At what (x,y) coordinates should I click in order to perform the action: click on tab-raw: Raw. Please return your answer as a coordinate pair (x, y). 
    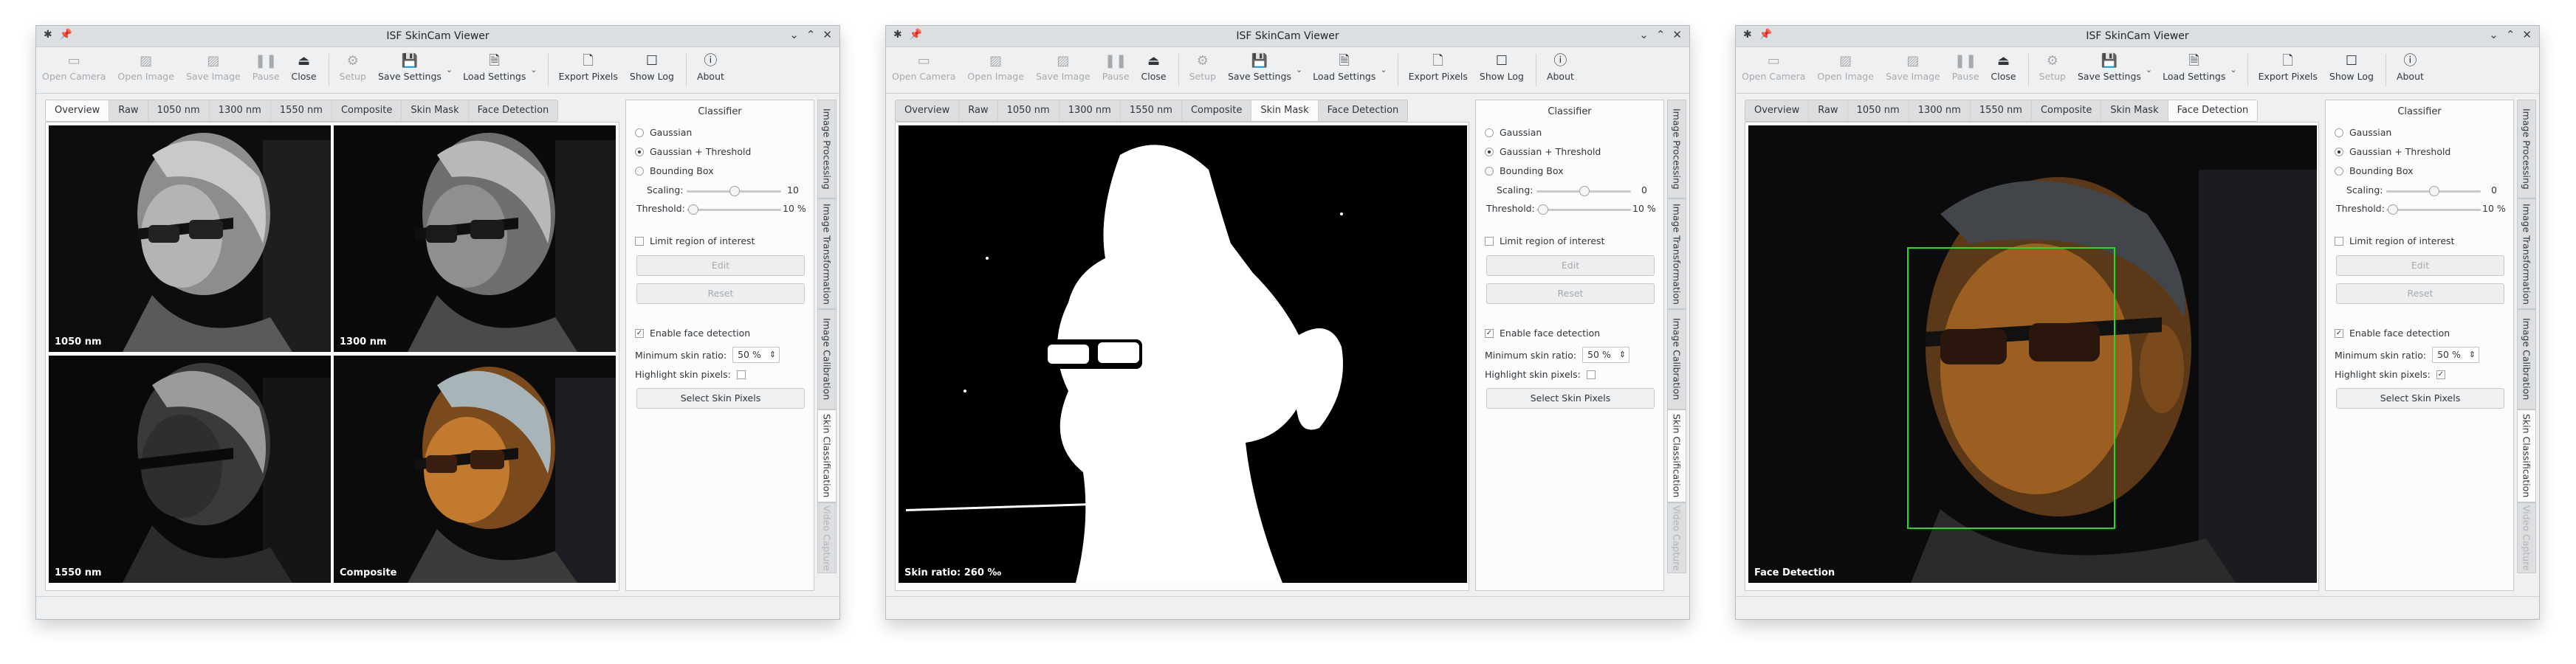
    Looking at the image, I should click on (128, 110).